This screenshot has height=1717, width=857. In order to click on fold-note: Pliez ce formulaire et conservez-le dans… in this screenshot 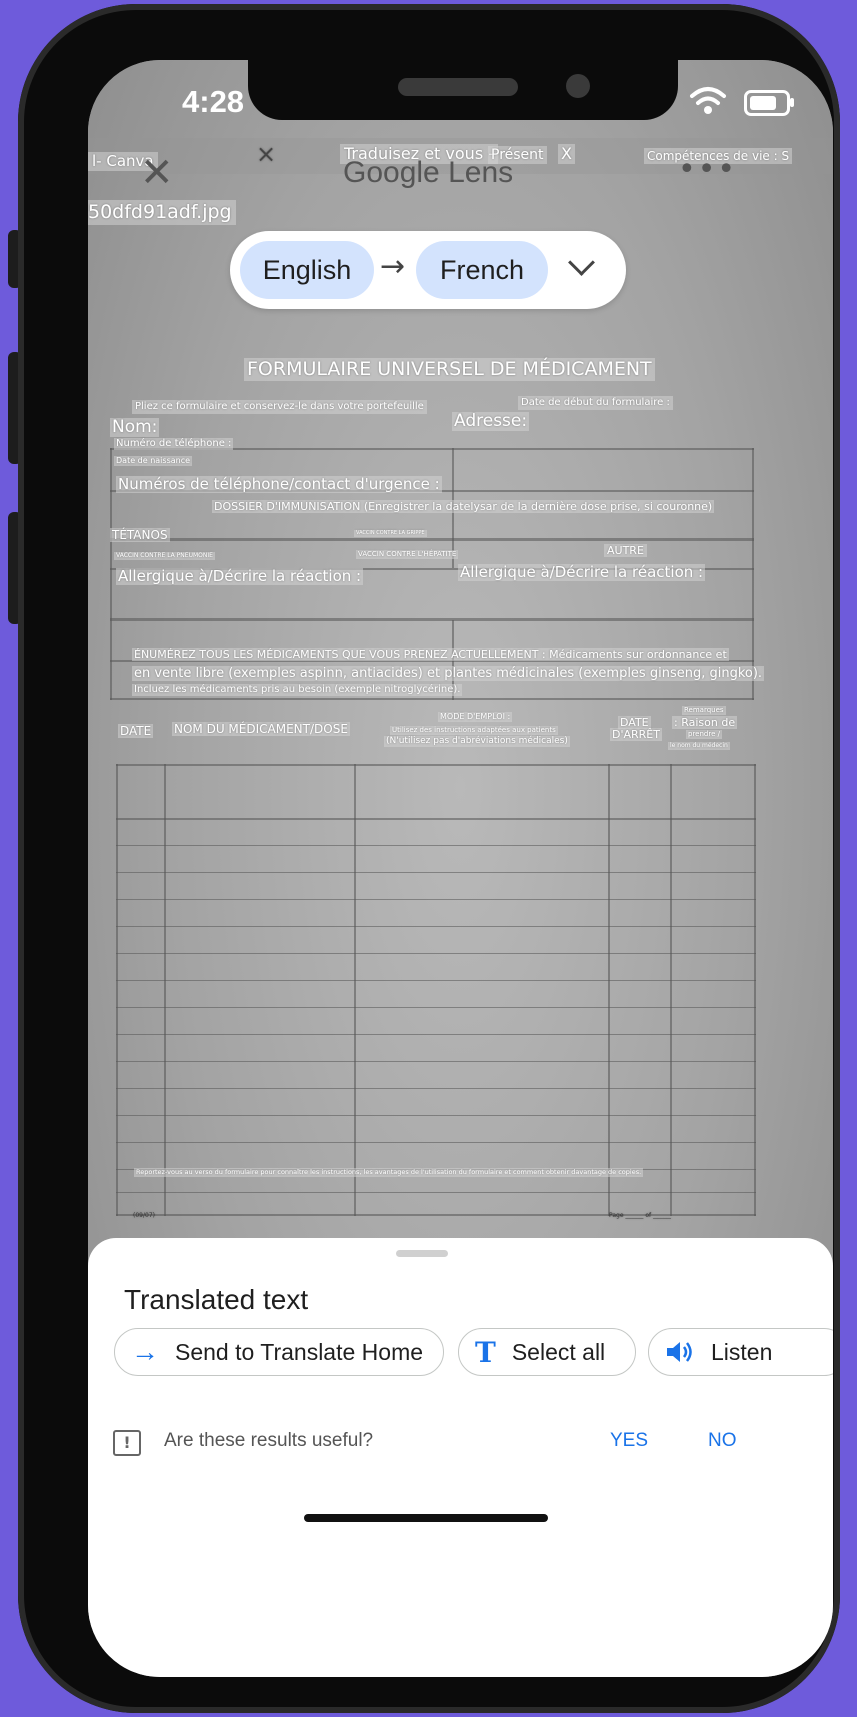, I will do `click(279, 407)`.